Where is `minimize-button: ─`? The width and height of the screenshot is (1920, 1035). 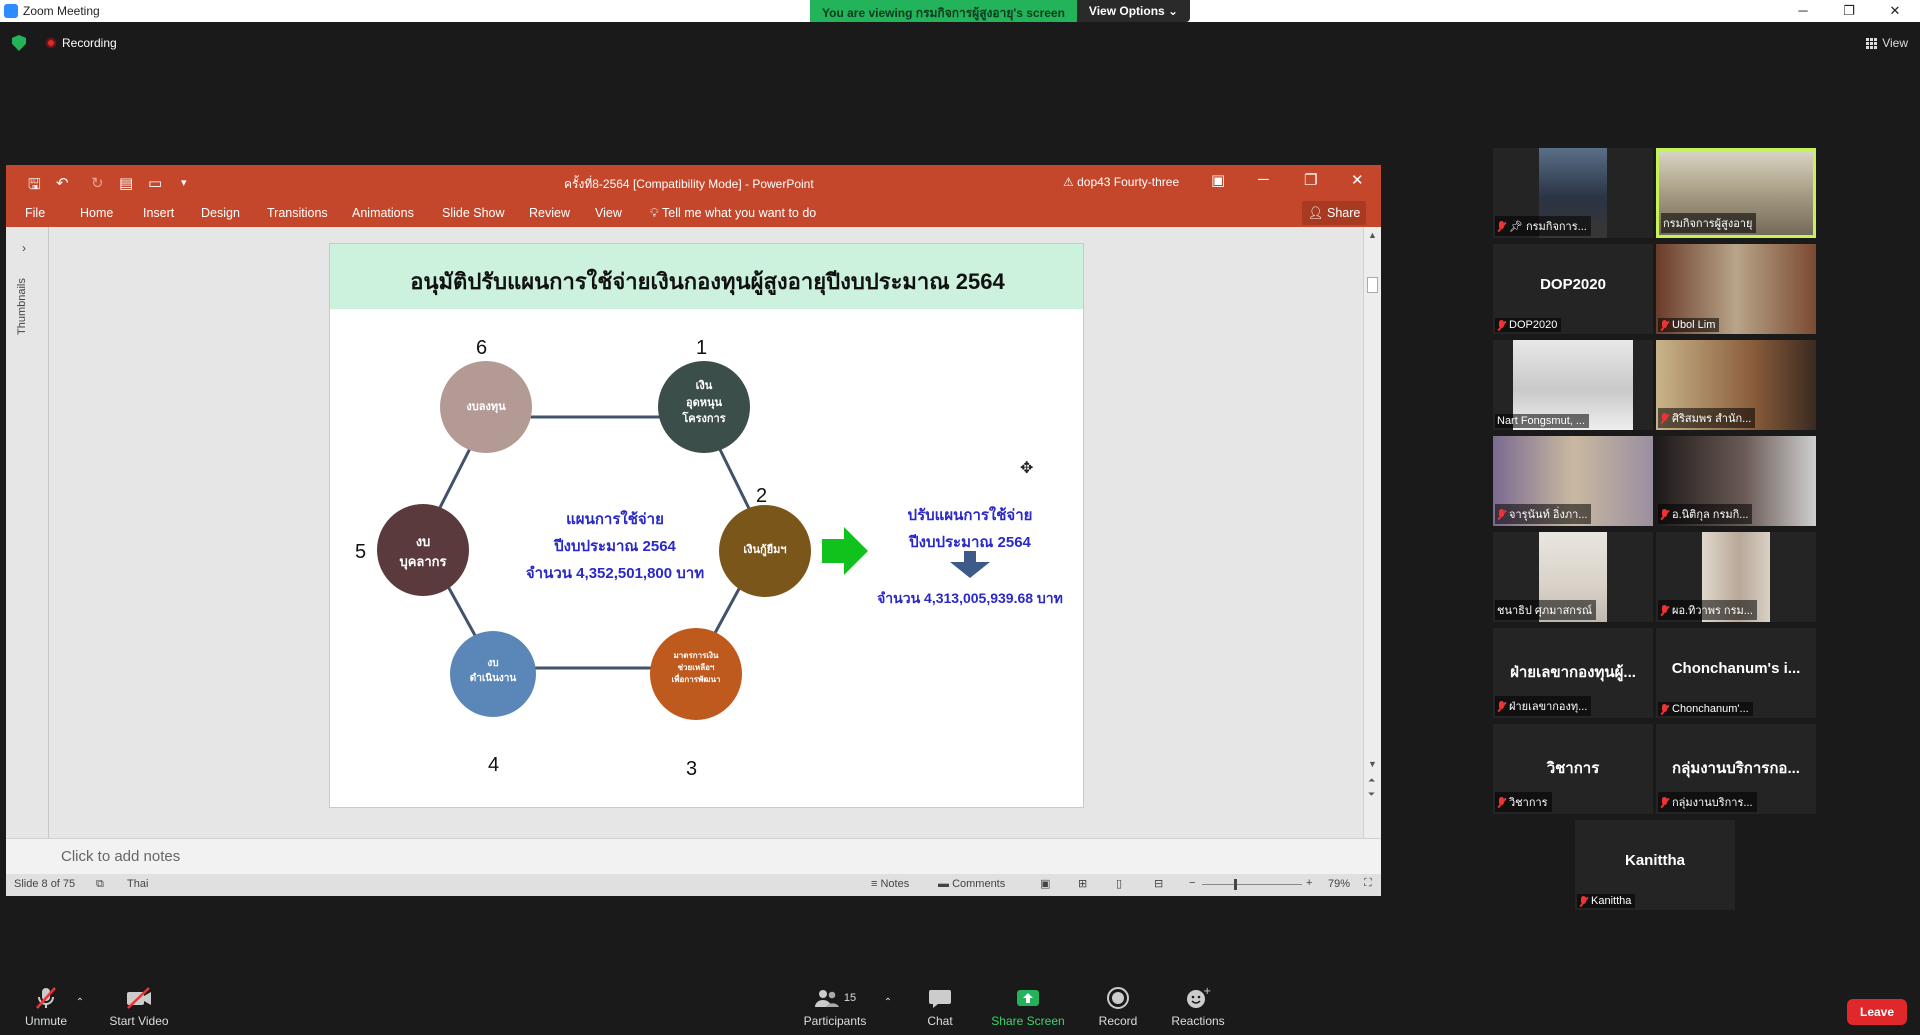
minimize-button: ─ is located at coordinates (1803, 11).